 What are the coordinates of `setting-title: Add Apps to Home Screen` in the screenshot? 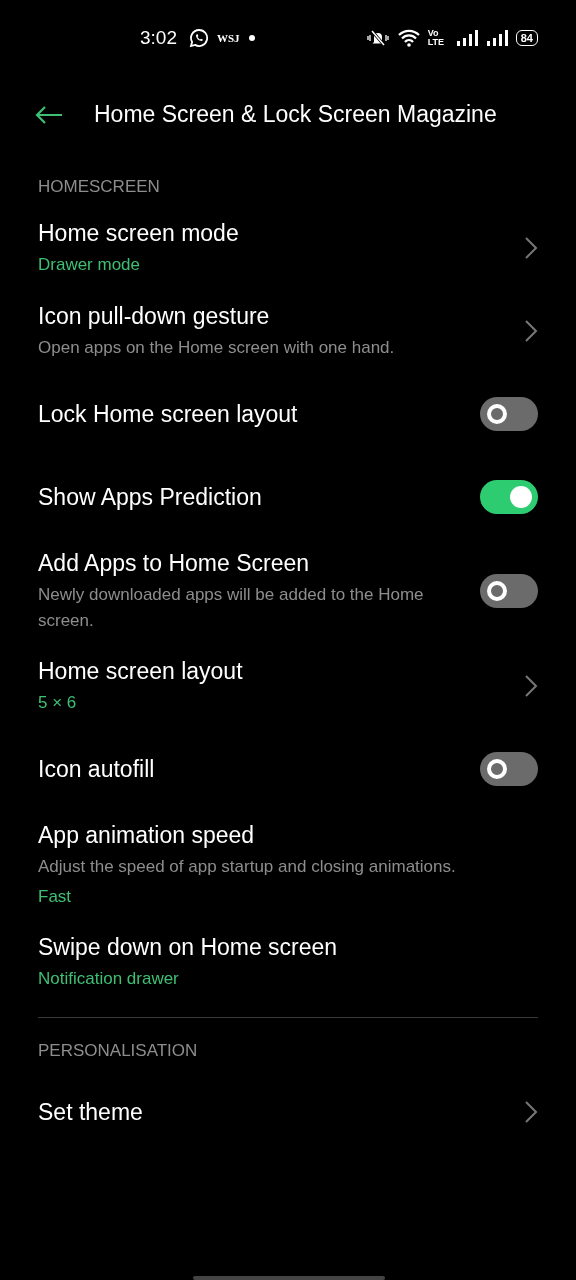 It's located at (174, 563).